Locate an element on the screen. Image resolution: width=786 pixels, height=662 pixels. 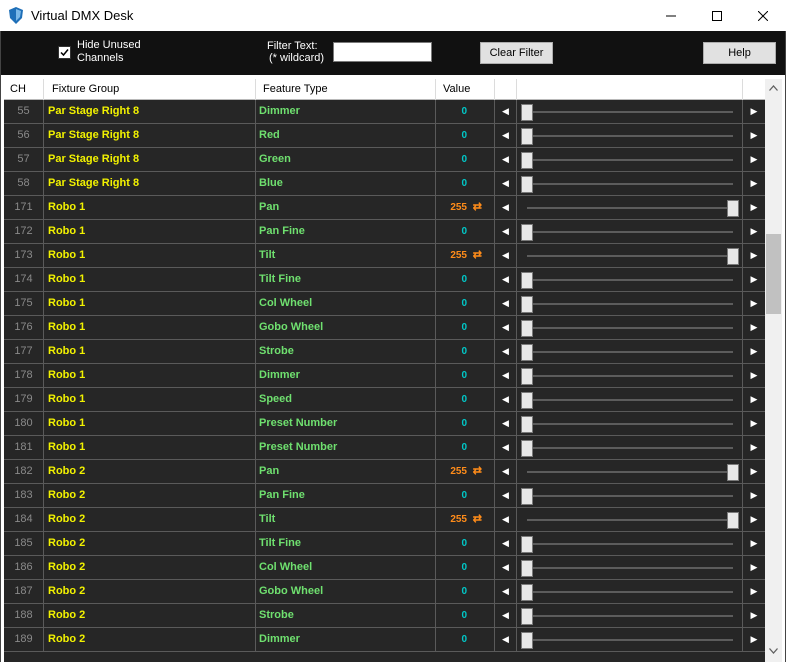
clear-filter-button: Clear Filter is located at coordinates (516, 53).